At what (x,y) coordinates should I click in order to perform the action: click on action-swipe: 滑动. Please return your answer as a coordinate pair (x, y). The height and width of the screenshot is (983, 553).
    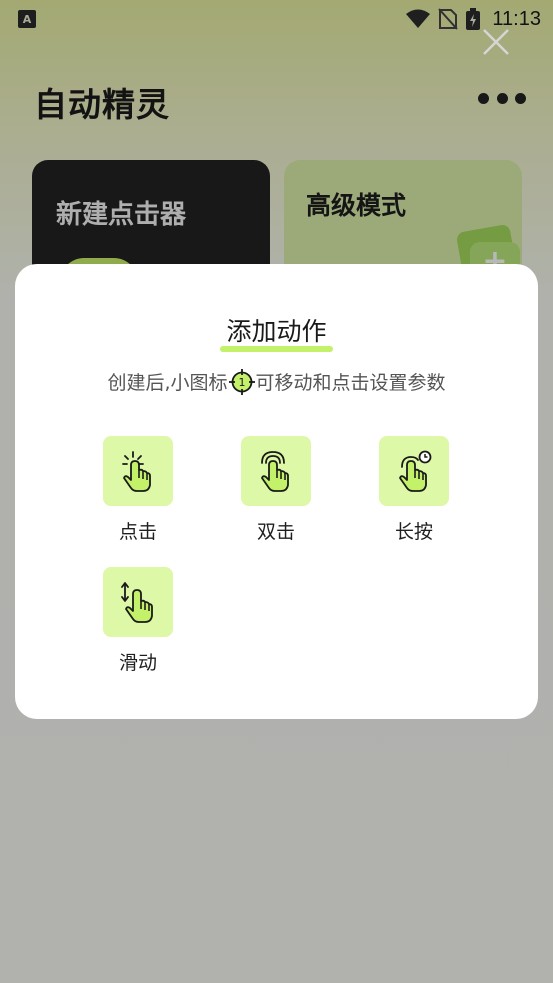
    Looking at the image, I should click on (138, 621).